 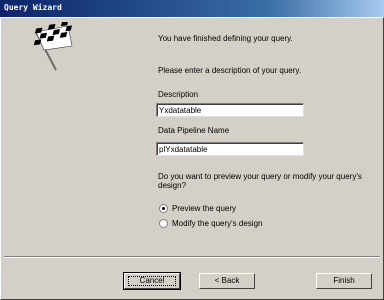 I want to click on cancel-button: Cancel, so click(x=152, y=281).